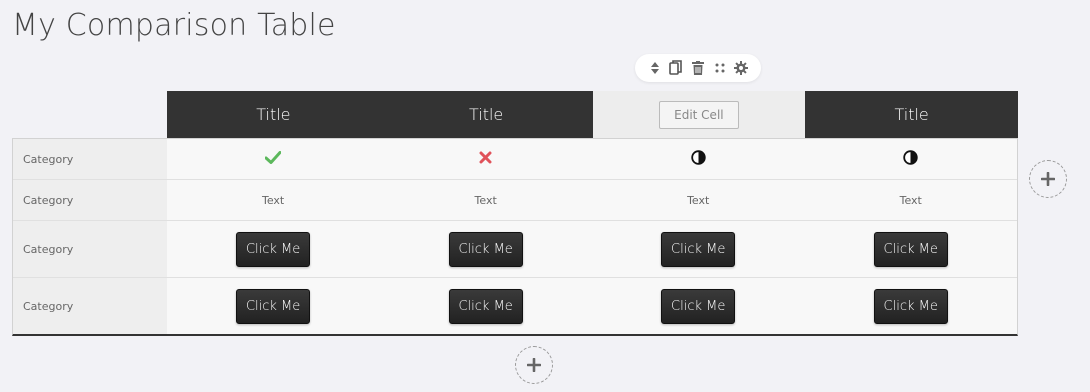 Image resolution: width=1090 pixels, height=392 pixels. I want to click on header-corner, so click(89, 114).